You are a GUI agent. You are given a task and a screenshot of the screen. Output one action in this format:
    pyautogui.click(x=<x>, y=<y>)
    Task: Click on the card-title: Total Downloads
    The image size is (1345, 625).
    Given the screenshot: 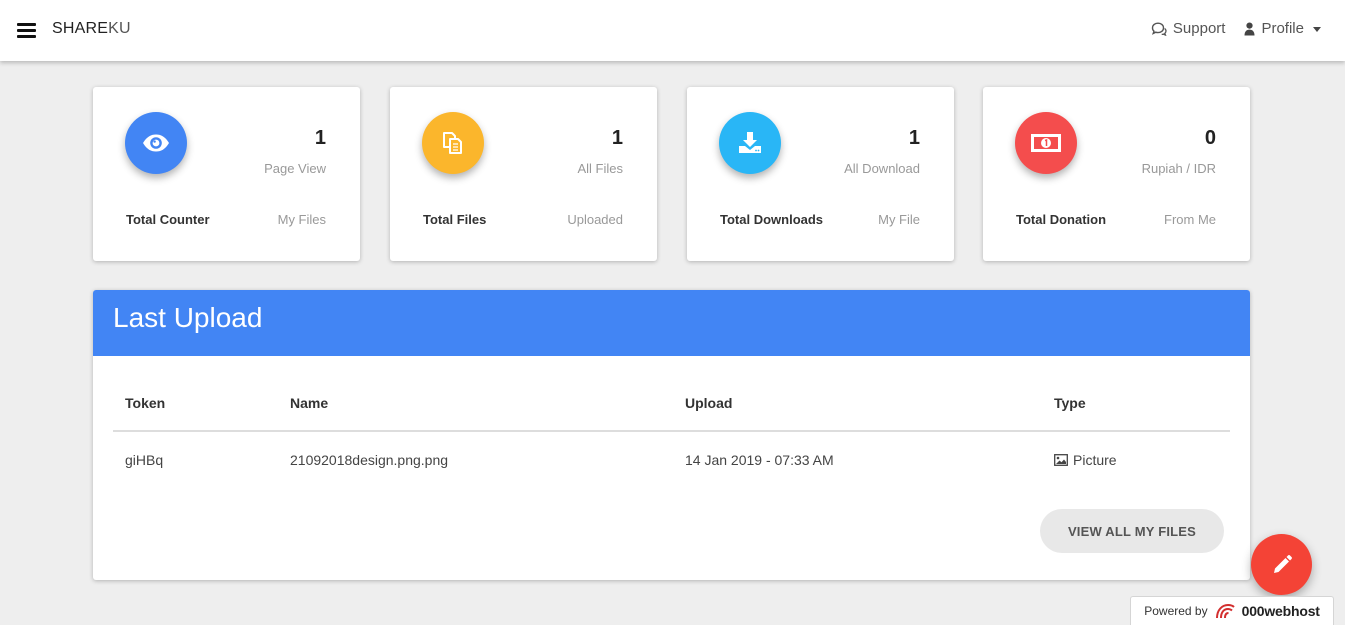 What is the action you would take?
    pyautogui.click(x=772, y=219)
    